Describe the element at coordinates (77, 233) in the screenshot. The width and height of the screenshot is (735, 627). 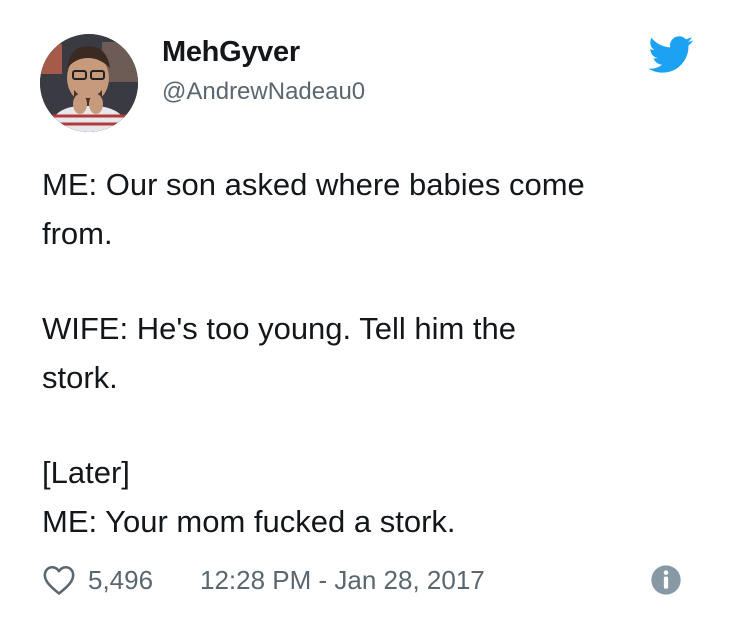
I see `tweet-text-line: from.` at that location.